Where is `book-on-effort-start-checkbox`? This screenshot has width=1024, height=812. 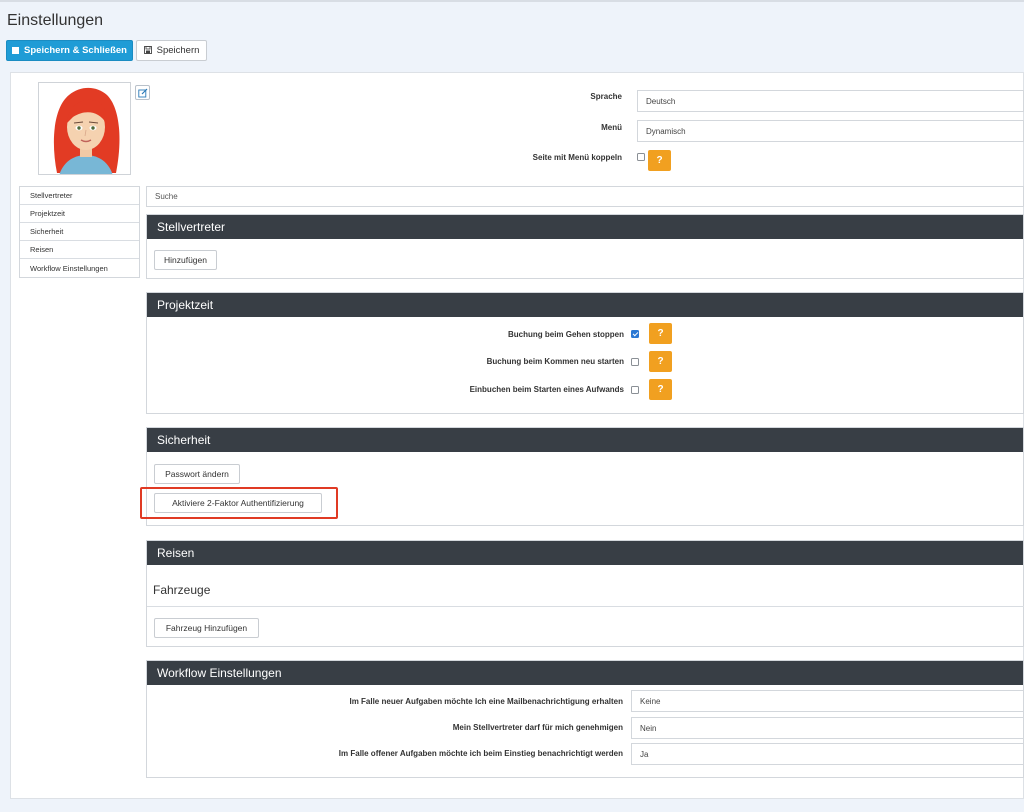
book-on-effort-start-checkbox is located at coordinates (635, 390).